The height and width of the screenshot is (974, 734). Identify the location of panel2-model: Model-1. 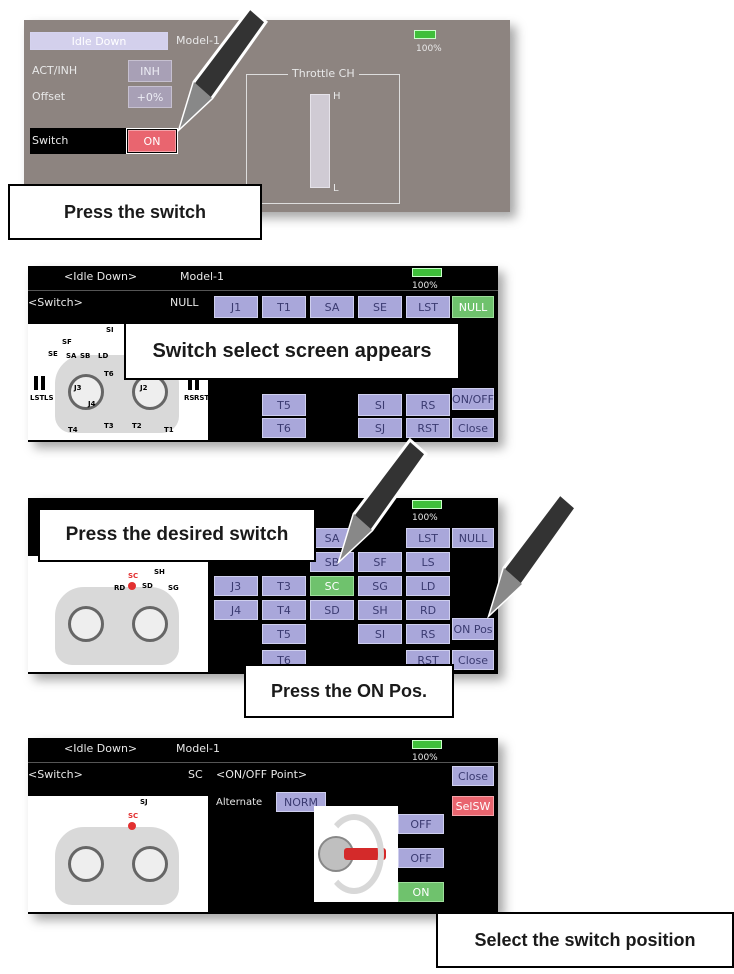
(202, 276).